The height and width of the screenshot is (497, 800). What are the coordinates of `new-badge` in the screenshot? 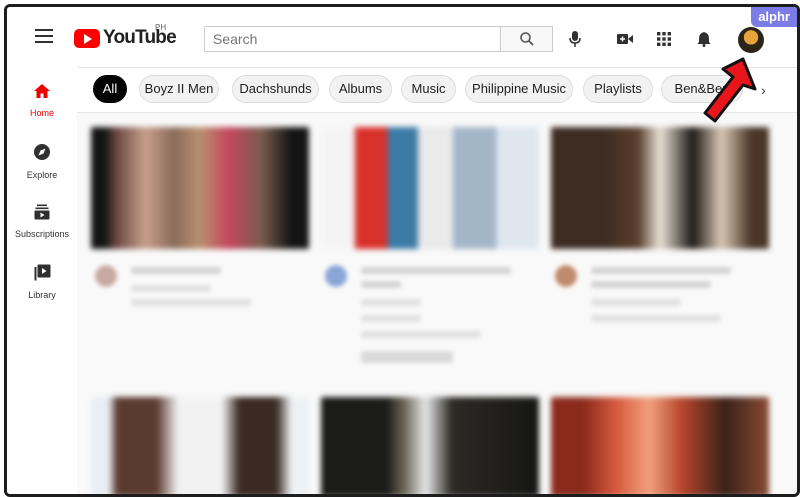 It's located at (407, 357).